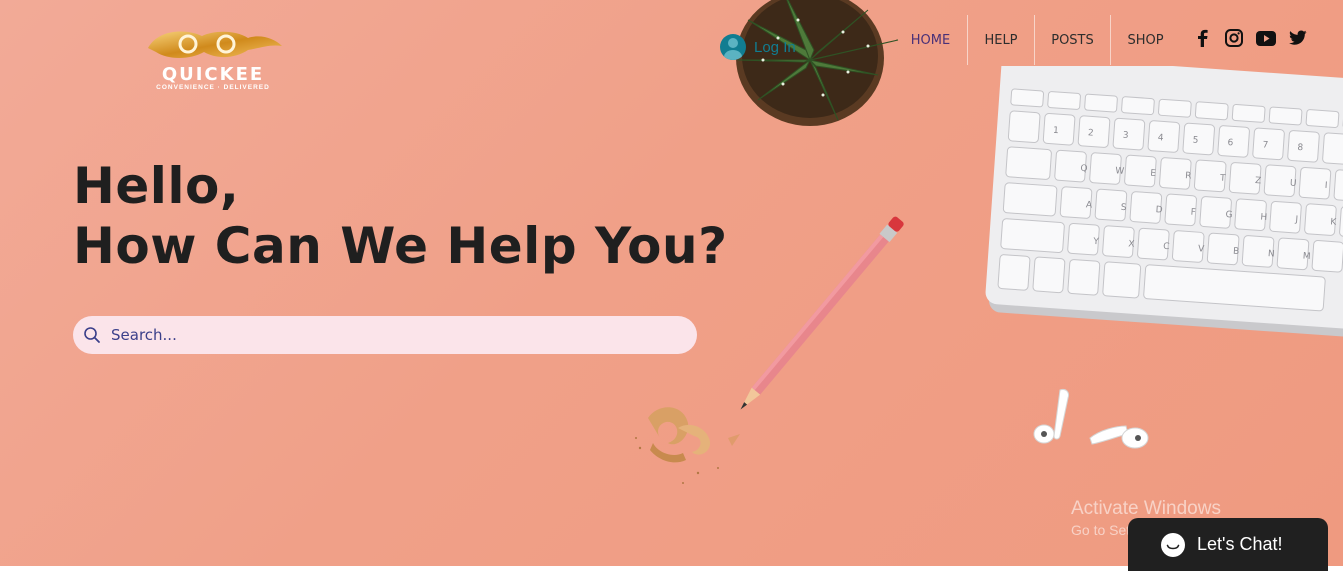 This screenshot has height=571, width=1343. Describe the element at coordinates (1153, 174) in the screenshot. I see `svg-text: E` at that location.